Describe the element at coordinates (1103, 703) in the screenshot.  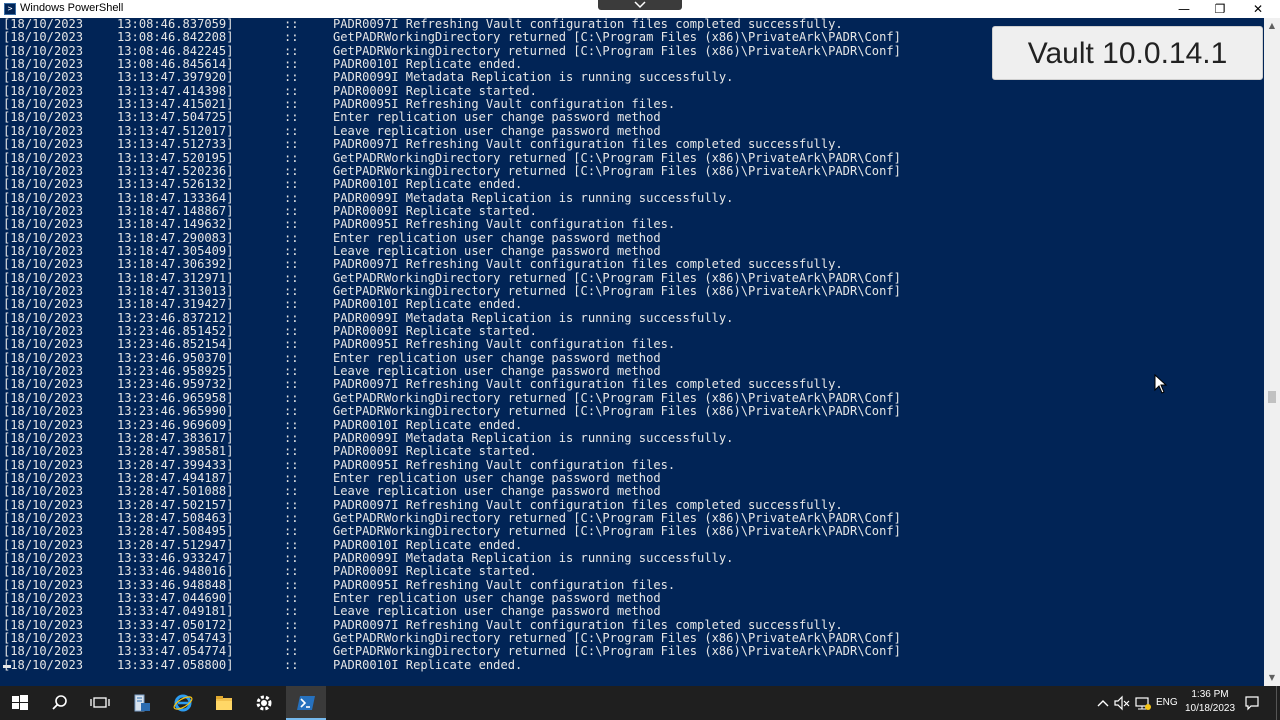
I see `chevron-up-icon` at that location.